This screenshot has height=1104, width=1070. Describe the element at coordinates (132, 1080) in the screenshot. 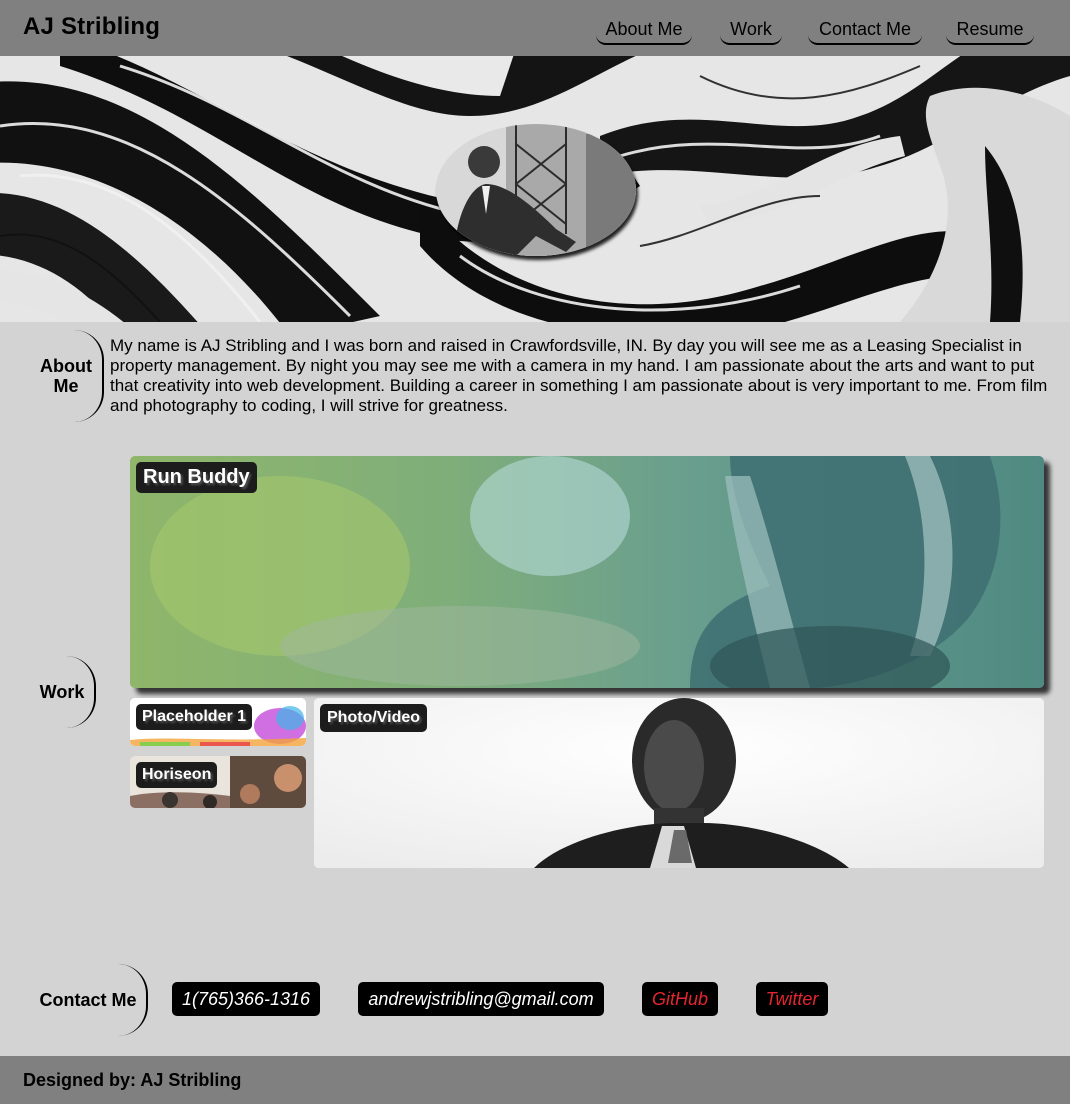

I see `footer-credit: Designed by: AJ Stribling` at that location.